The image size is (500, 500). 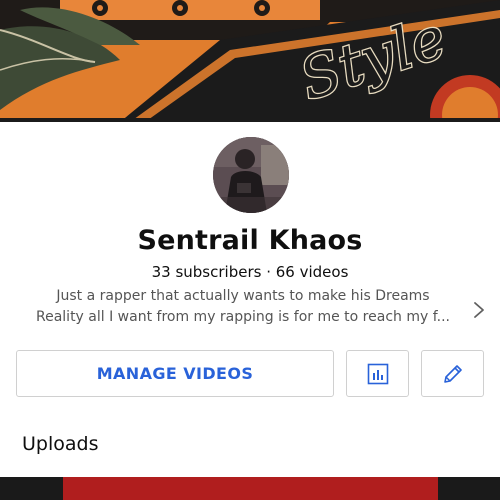 I want to click on chevron-right-icon, so click(x=479, y=310).